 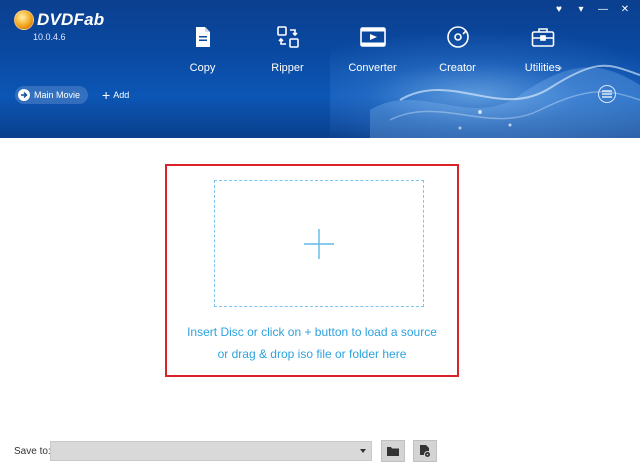 I want to click on nav-converter-label: Converter, so click(x=372, y=68).